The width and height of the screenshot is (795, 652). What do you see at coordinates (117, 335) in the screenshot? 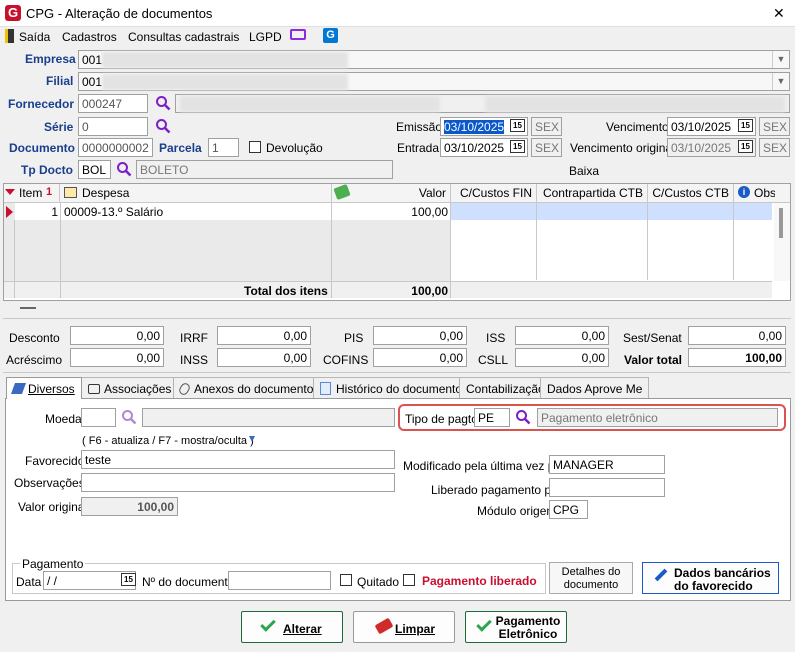
I see `desconto-field: 0,00` at bounding box center [117, 335].